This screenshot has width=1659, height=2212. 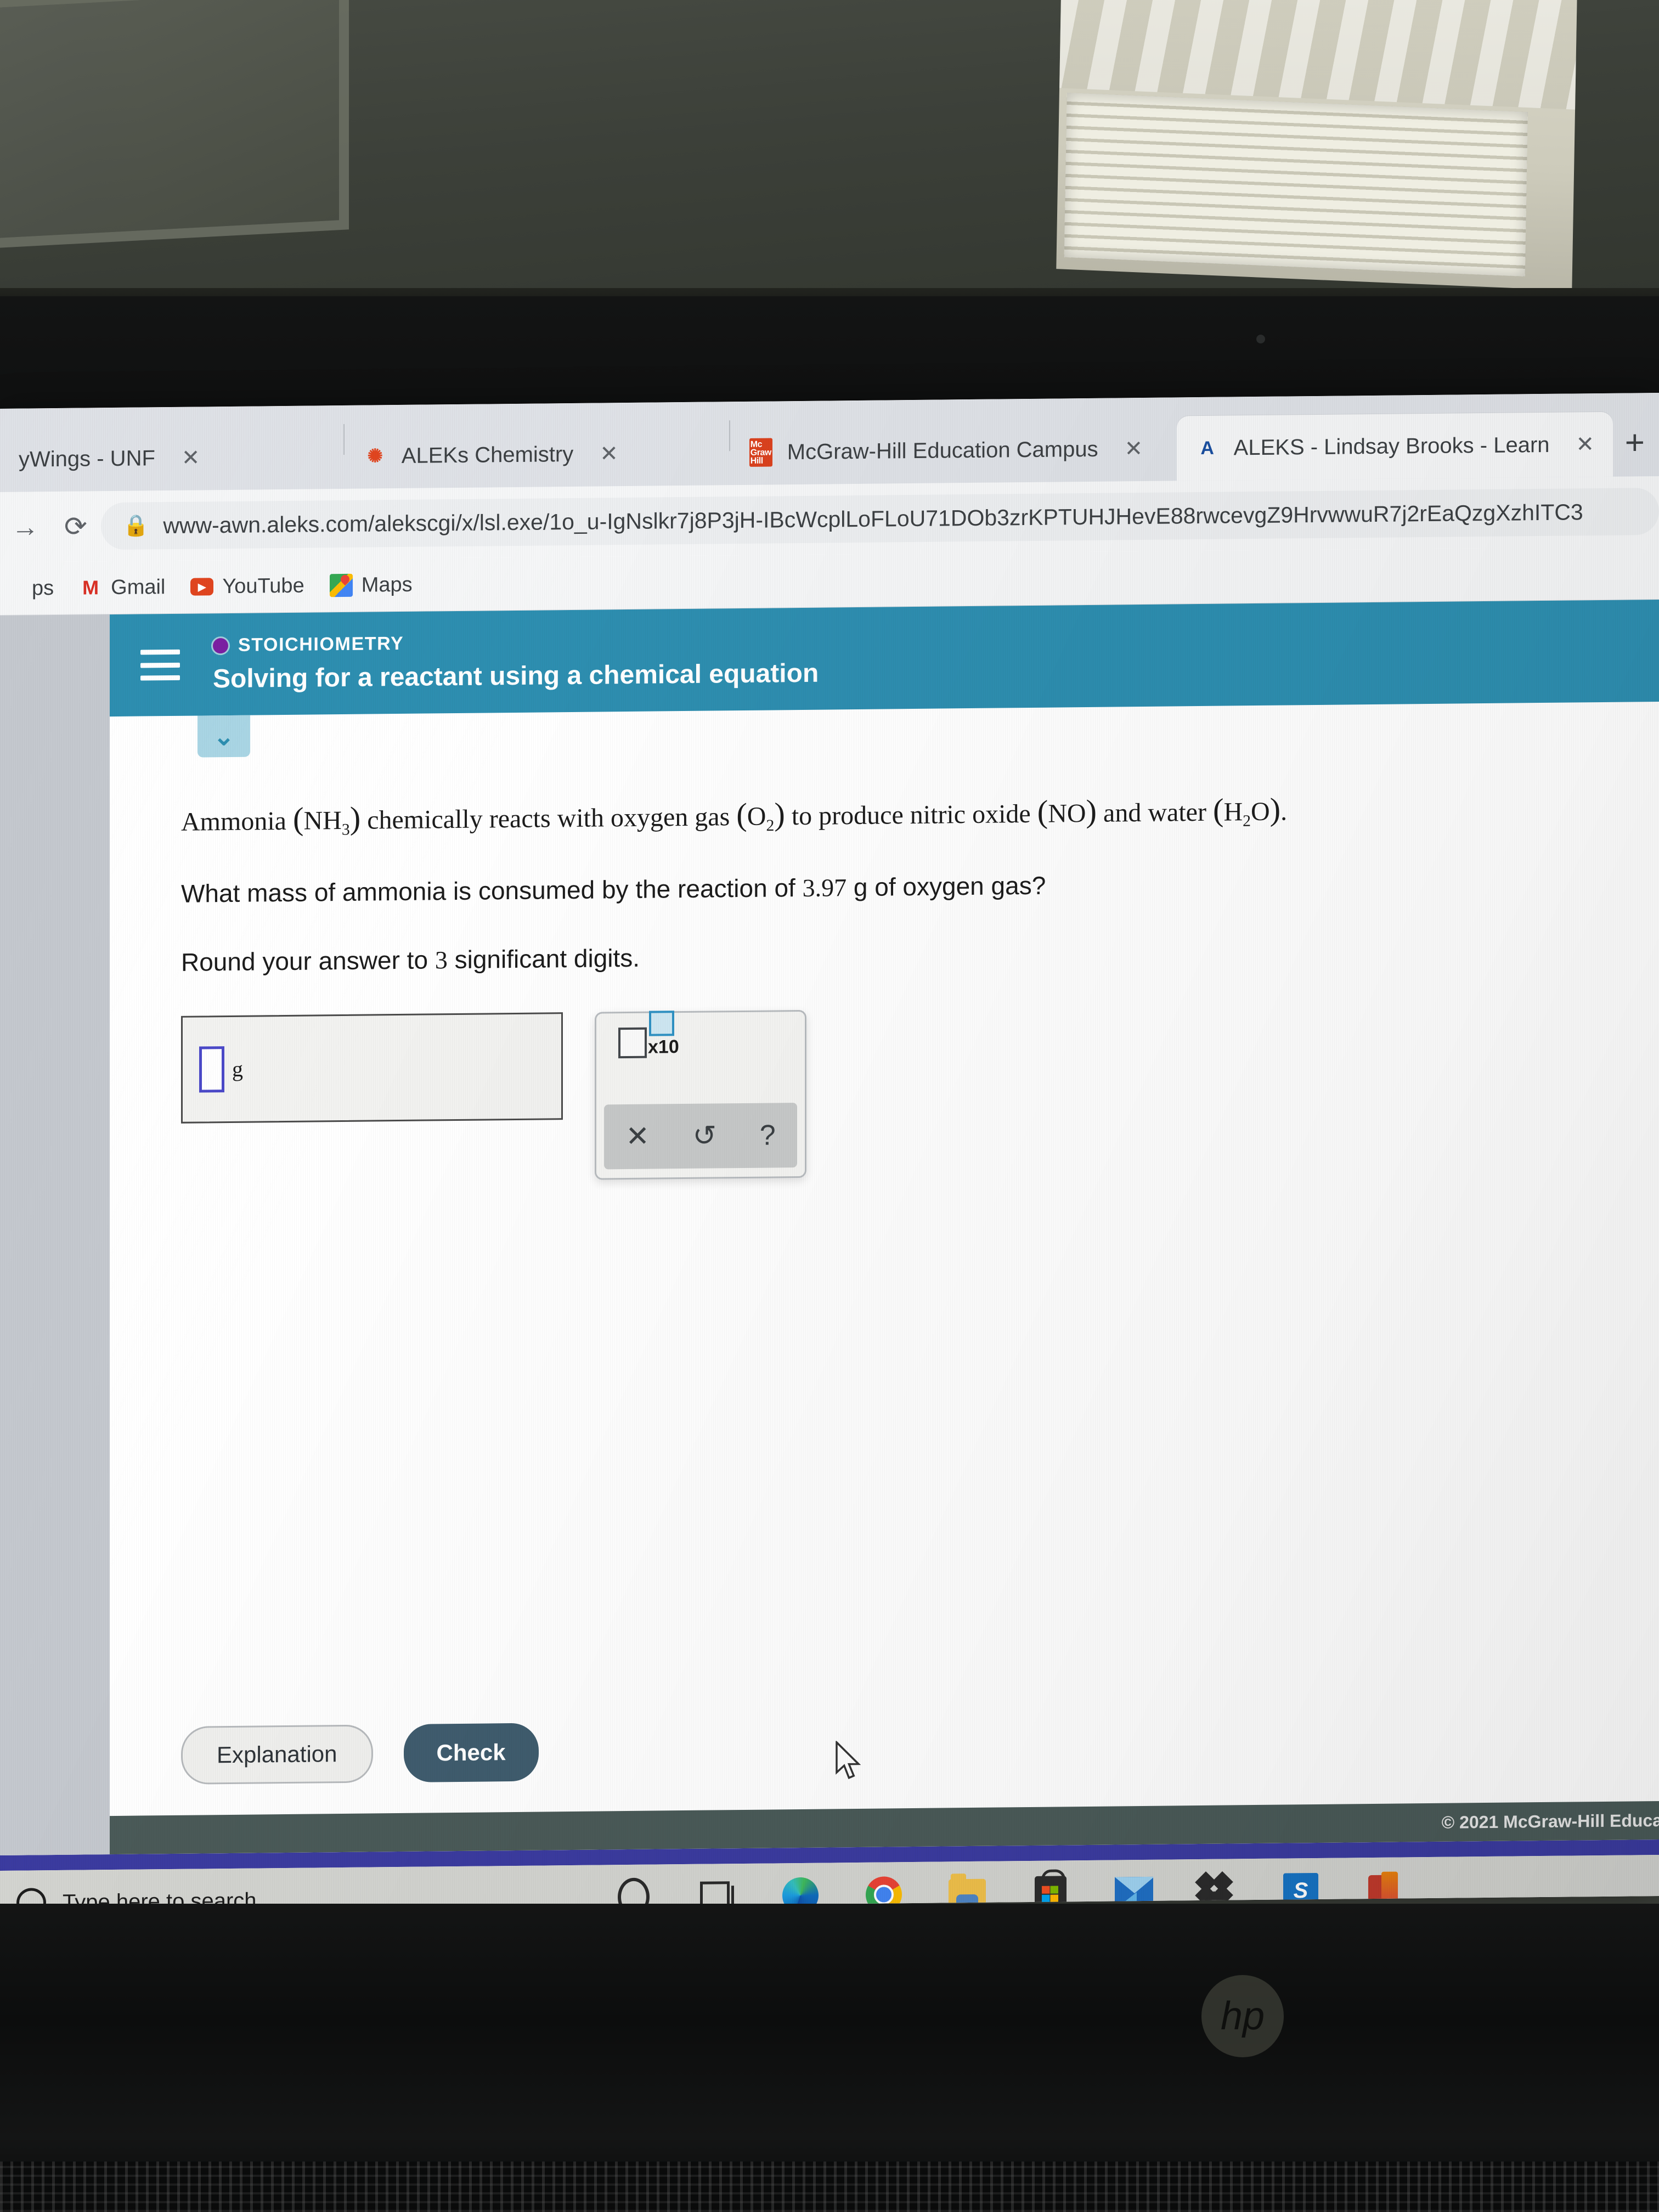 I want to click on q2-suffix: g of oxygen gas?, so click(x=950, y=886).